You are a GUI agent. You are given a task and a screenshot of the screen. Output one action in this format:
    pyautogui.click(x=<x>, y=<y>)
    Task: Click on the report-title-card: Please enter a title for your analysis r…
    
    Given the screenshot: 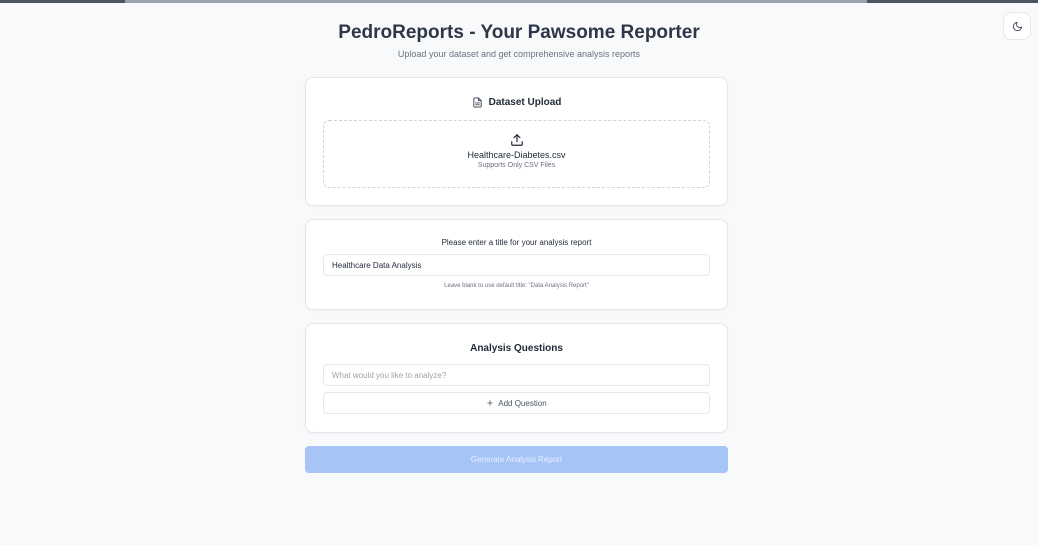 What is the action you would take?
    pyautogui.click(x=516, y=264)
    